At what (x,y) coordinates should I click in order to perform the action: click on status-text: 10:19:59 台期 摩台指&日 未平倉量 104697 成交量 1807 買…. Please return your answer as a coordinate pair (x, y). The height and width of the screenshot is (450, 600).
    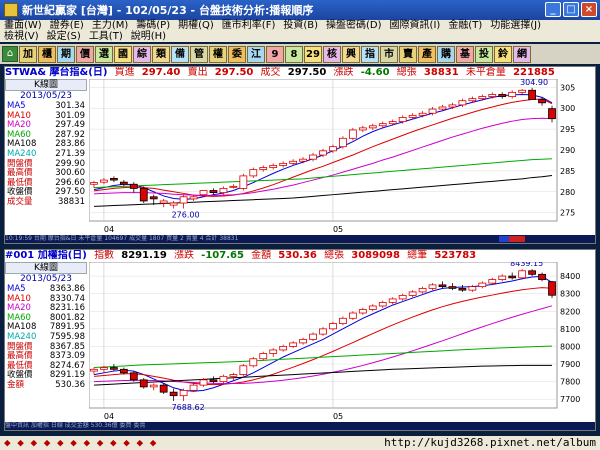
    Looking at the image, I should click on (122, 238).